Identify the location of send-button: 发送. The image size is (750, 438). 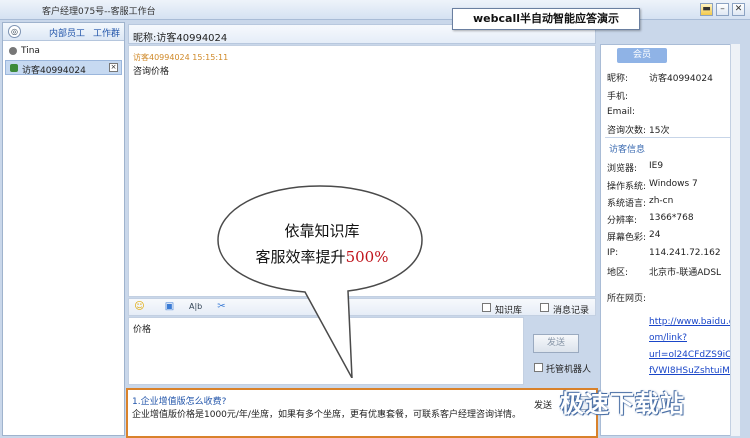
(556, 343).